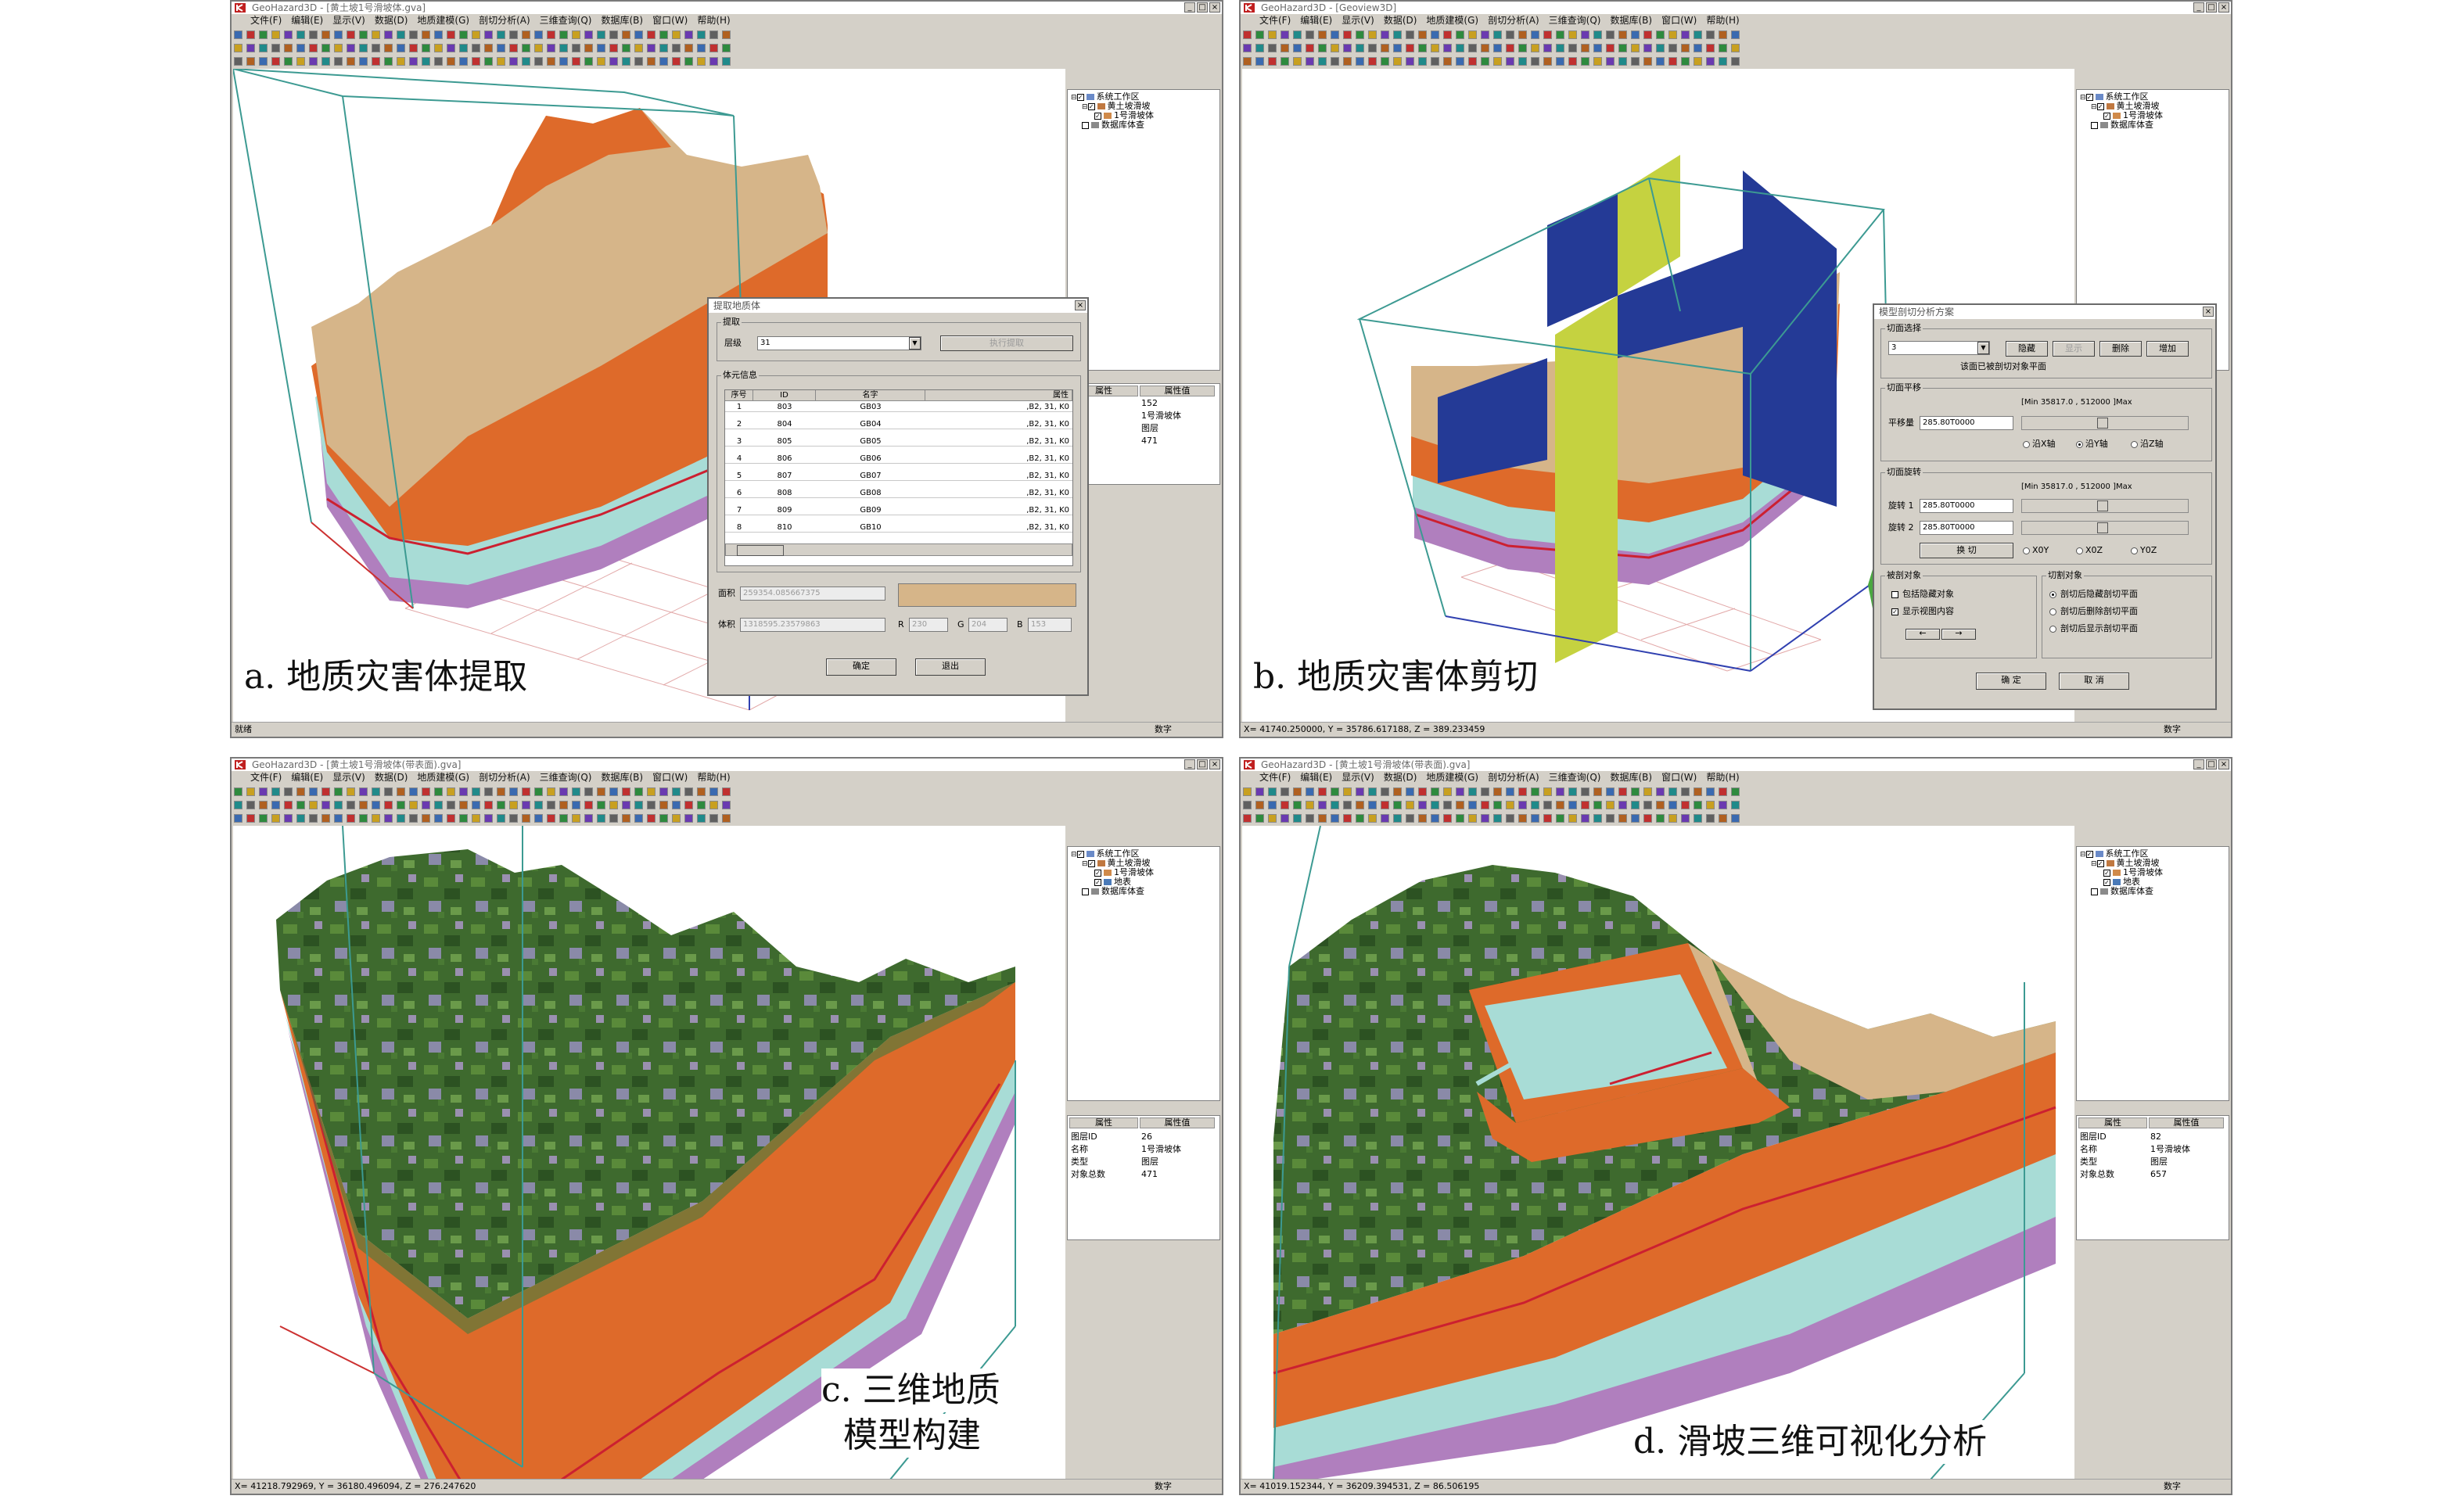 This screenshot has width=2464, height=1503. What do you see at coordinates (1983, 348) in the screenshot?
I see `dropdown-arrow: ▼` at bounding box center [1983, 348].